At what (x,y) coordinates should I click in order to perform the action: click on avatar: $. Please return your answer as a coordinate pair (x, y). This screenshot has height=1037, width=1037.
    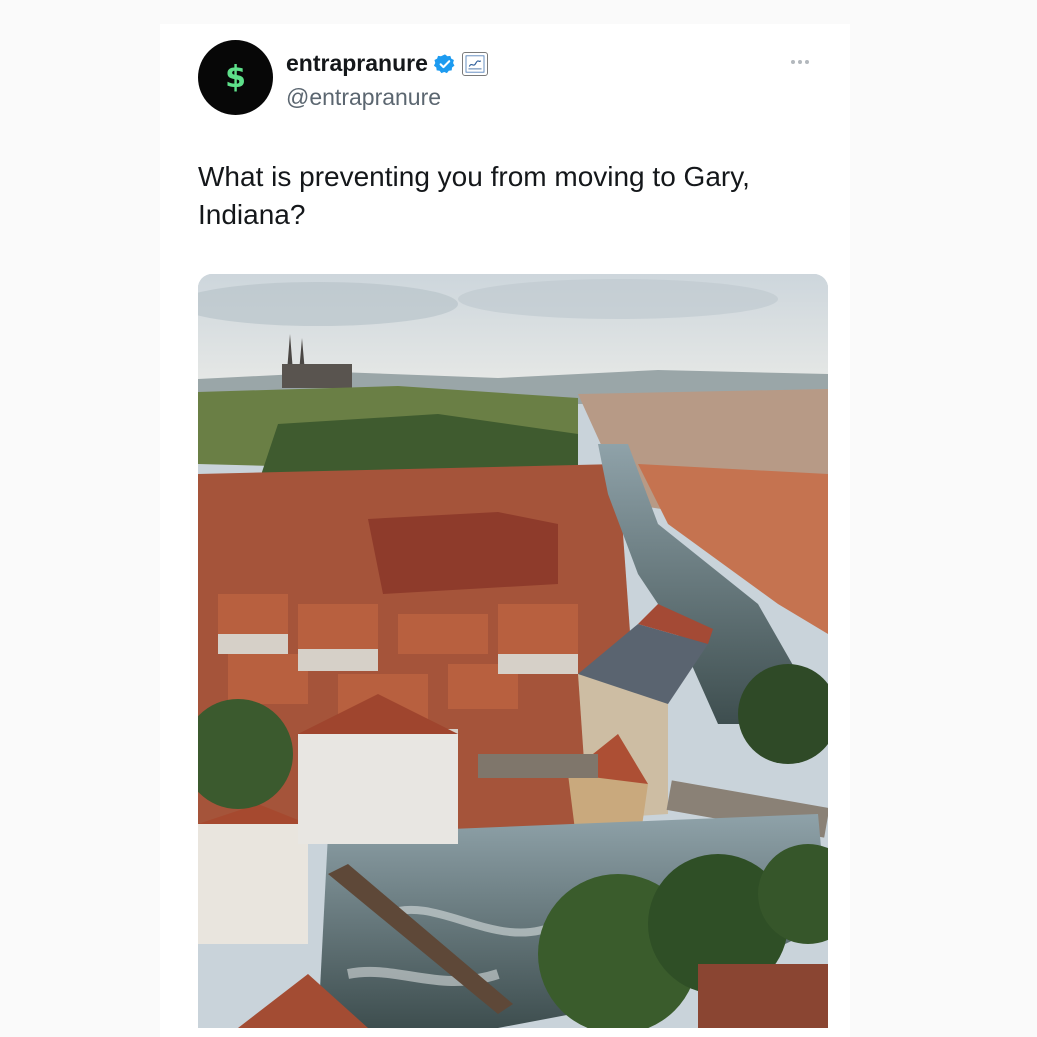
    Looking at the image, I should click on (235, 77).